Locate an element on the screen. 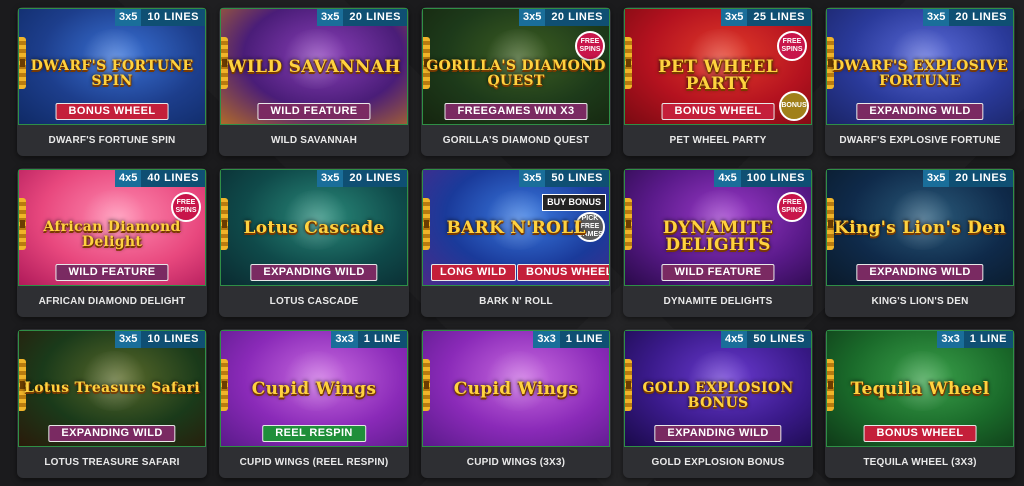  game-logo-title: King's Lion's Den is located at coordinates (920, 228).